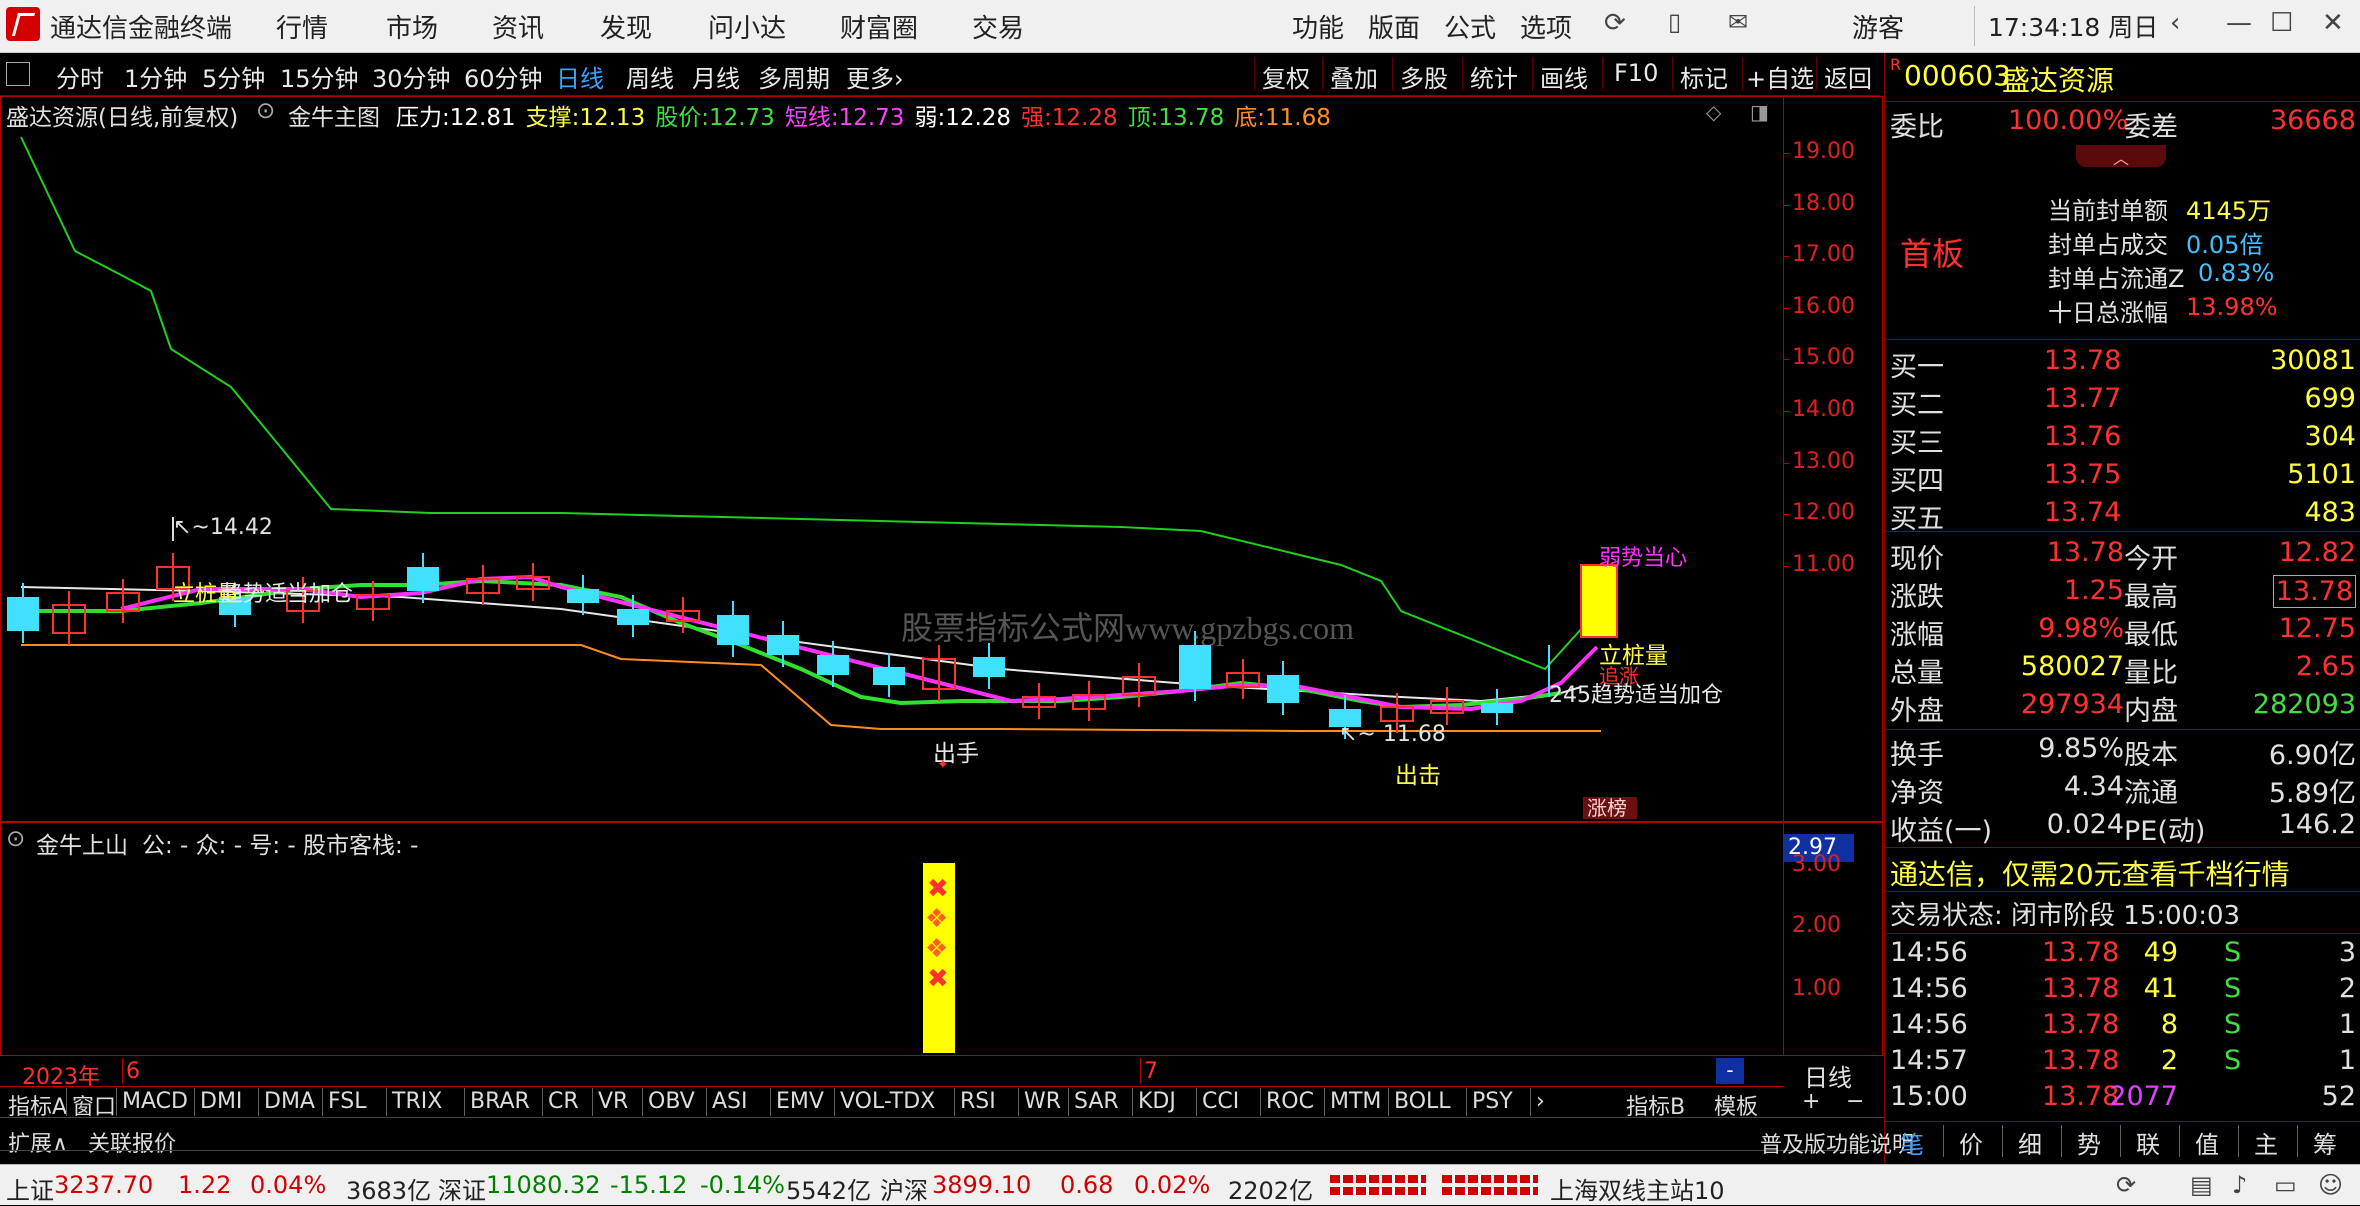  Describe the element at coordinates (302, 26) in the screenshot. I see `menu-hangqing: 行情` at that location.